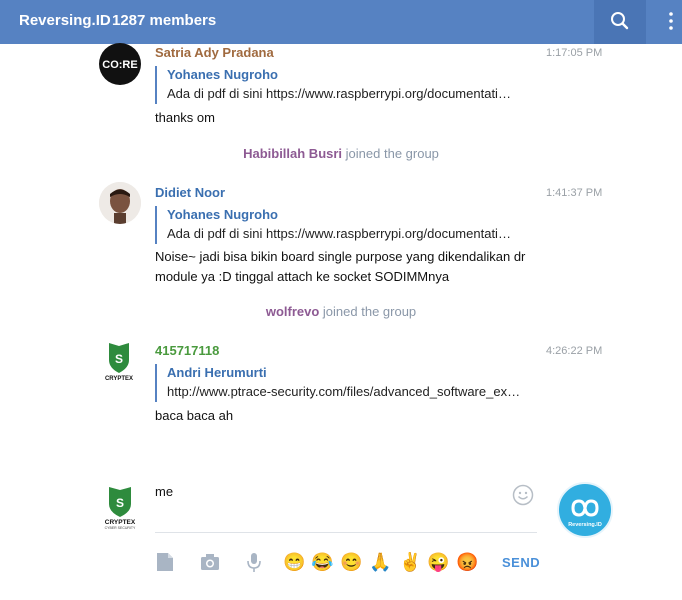  I want to click on emoji-joy: 😂, so click(322, 562).